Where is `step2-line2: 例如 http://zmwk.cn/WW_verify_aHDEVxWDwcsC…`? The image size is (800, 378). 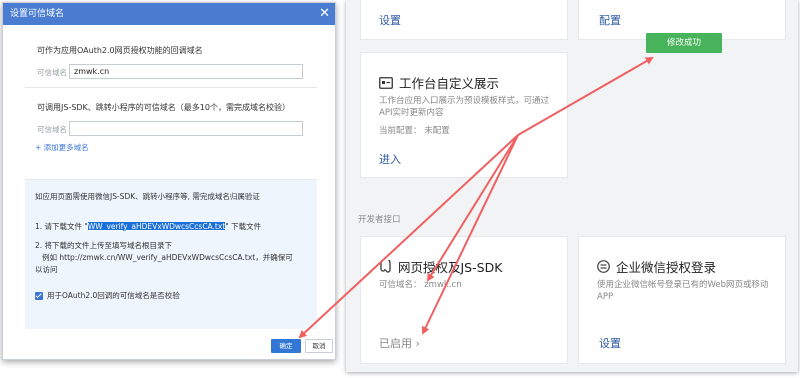
step2-line2: 例如 http://zmwk.cn/WW_verify_aHDEVxWDwcsC… is located at coordinates (167, 257).